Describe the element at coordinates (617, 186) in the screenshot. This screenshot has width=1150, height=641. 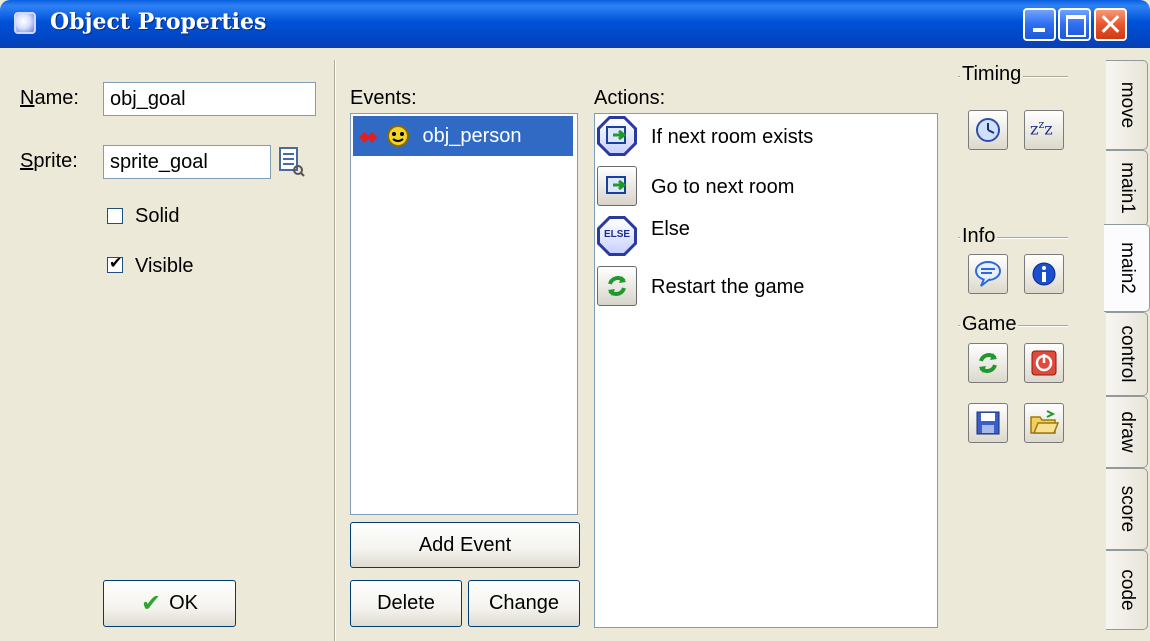
I see `next-room-icon` at that location.